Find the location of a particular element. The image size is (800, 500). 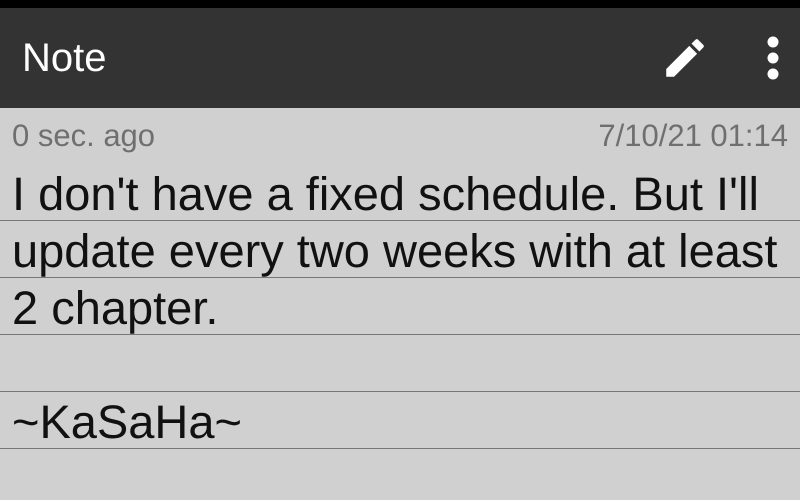

menu-icon is located at coordinates (773, 58).